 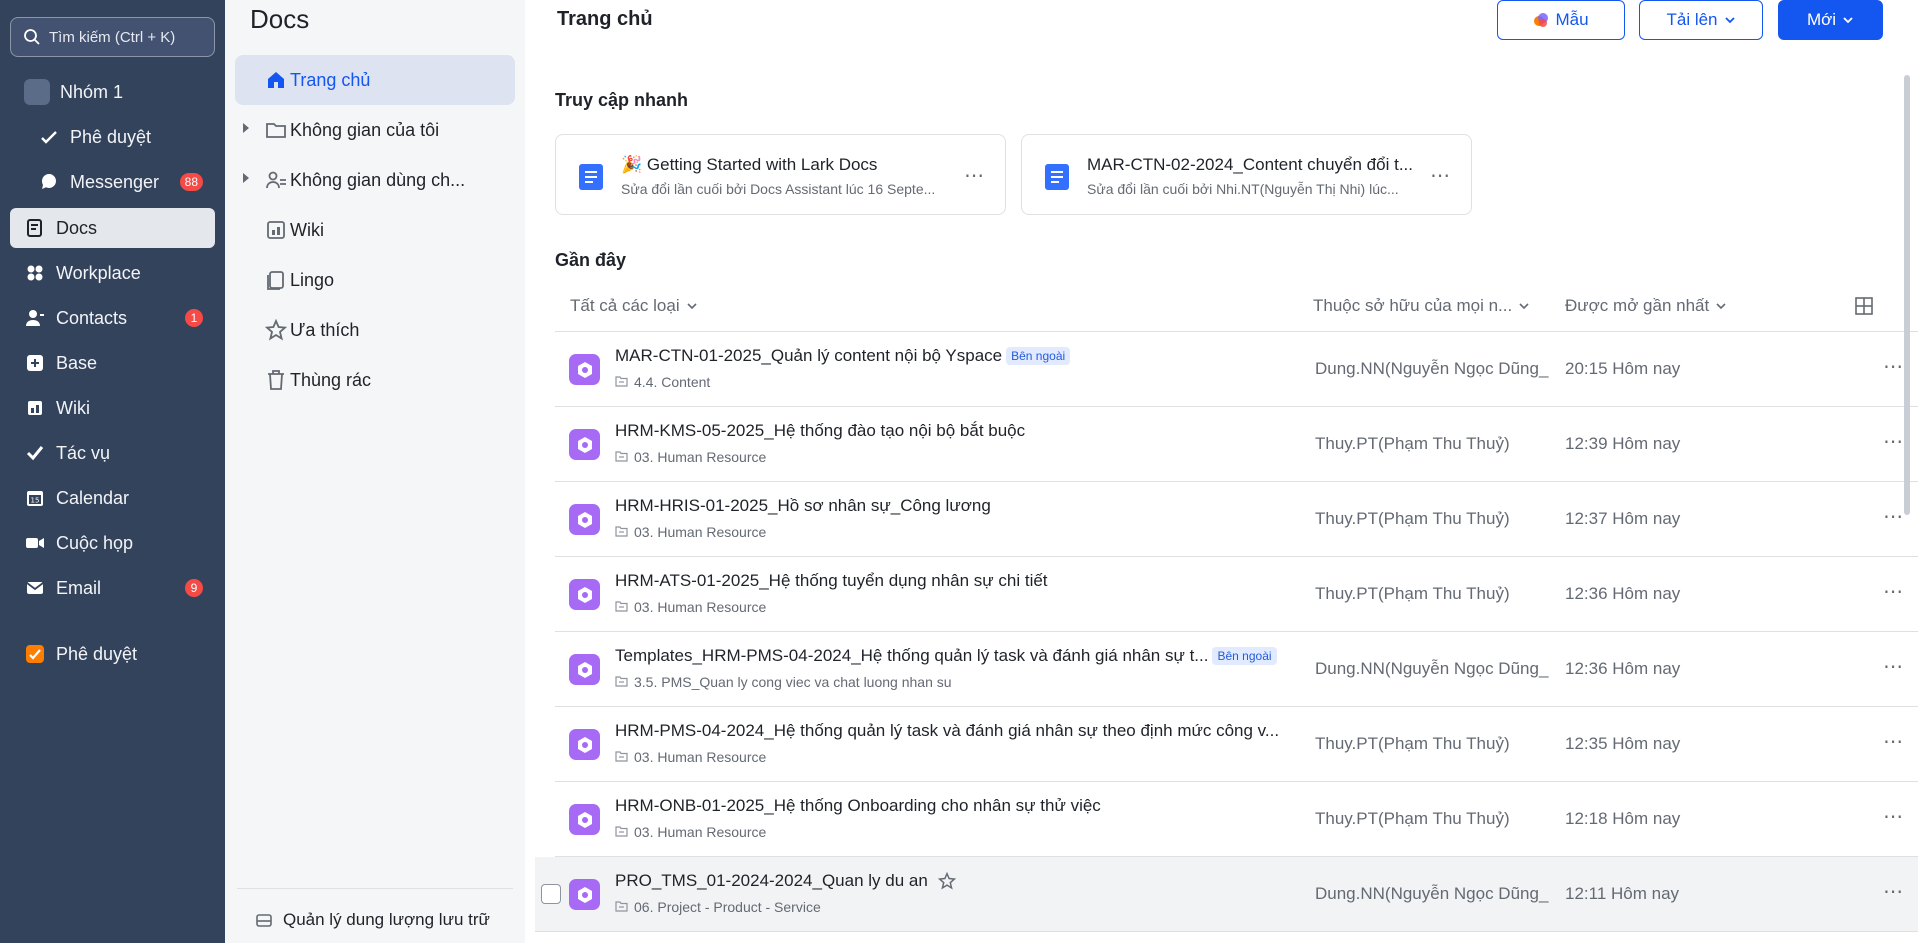 I want to click on nav-item-tac-vu: Tác vụ, so click(x=112, y=453).